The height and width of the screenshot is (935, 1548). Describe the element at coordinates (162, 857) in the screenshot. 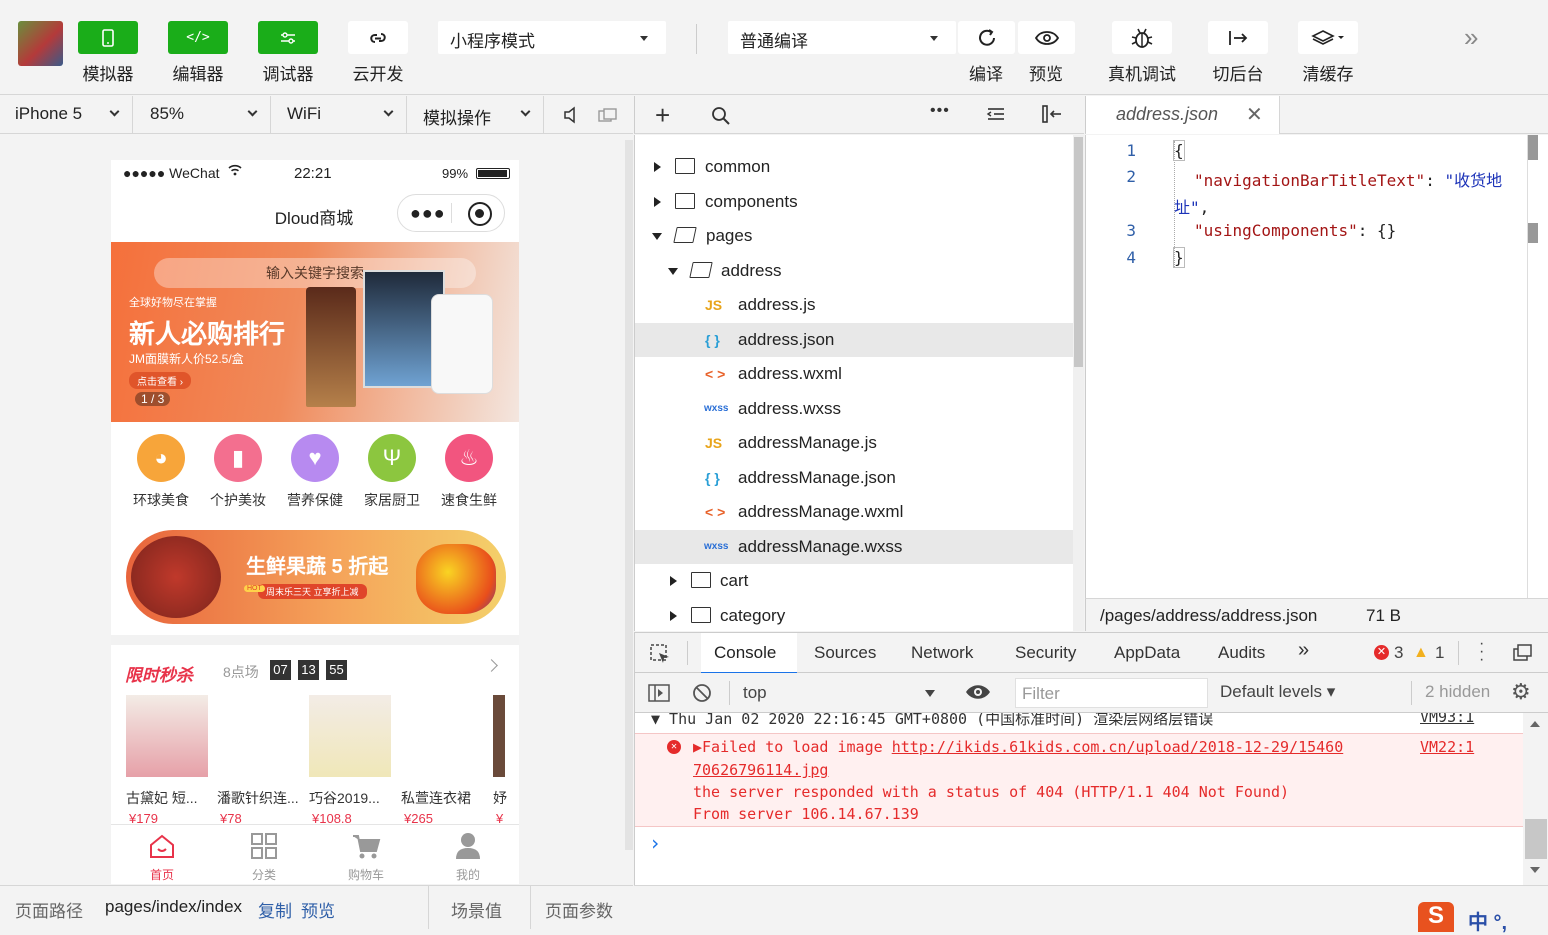

I see `tab-home: 首页` at that location.